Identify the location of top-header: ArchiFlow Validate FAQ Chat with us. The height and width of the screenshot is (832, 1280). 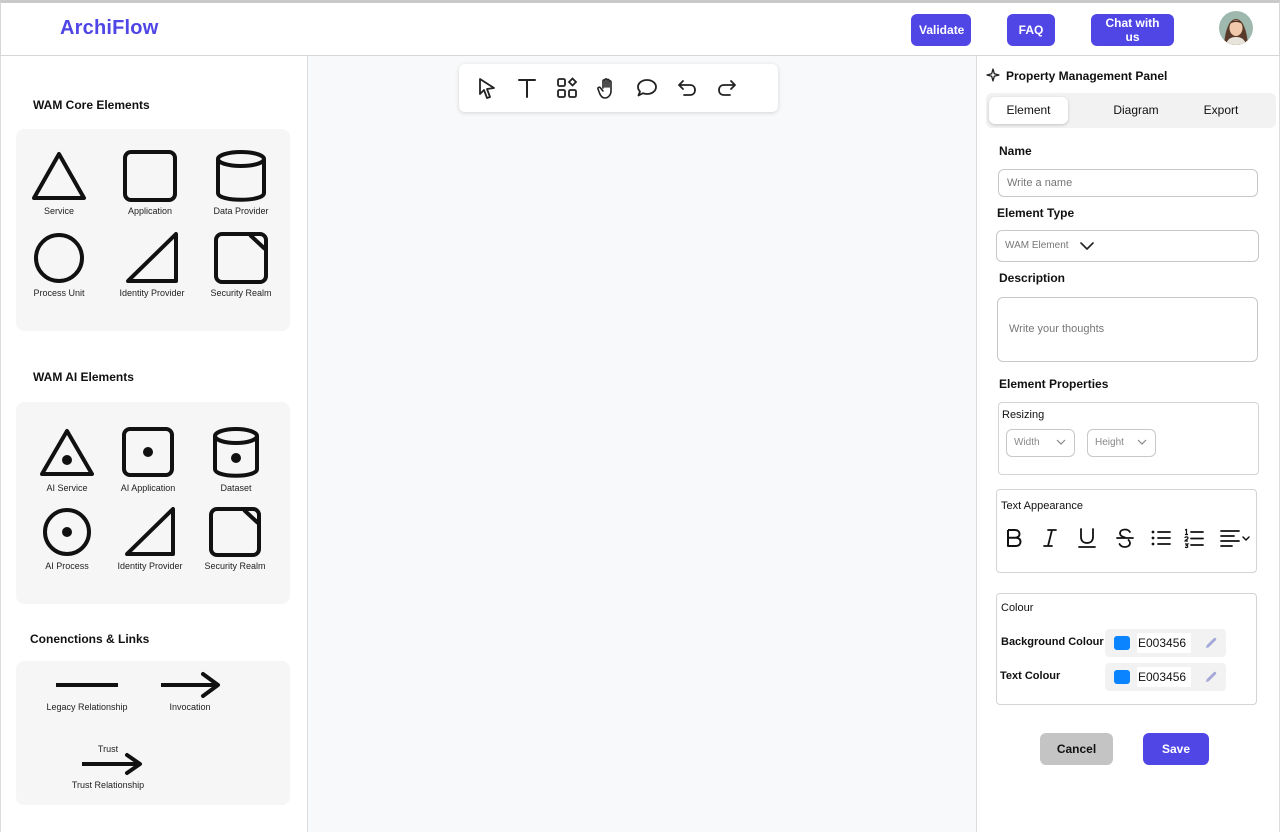
(640, 28).